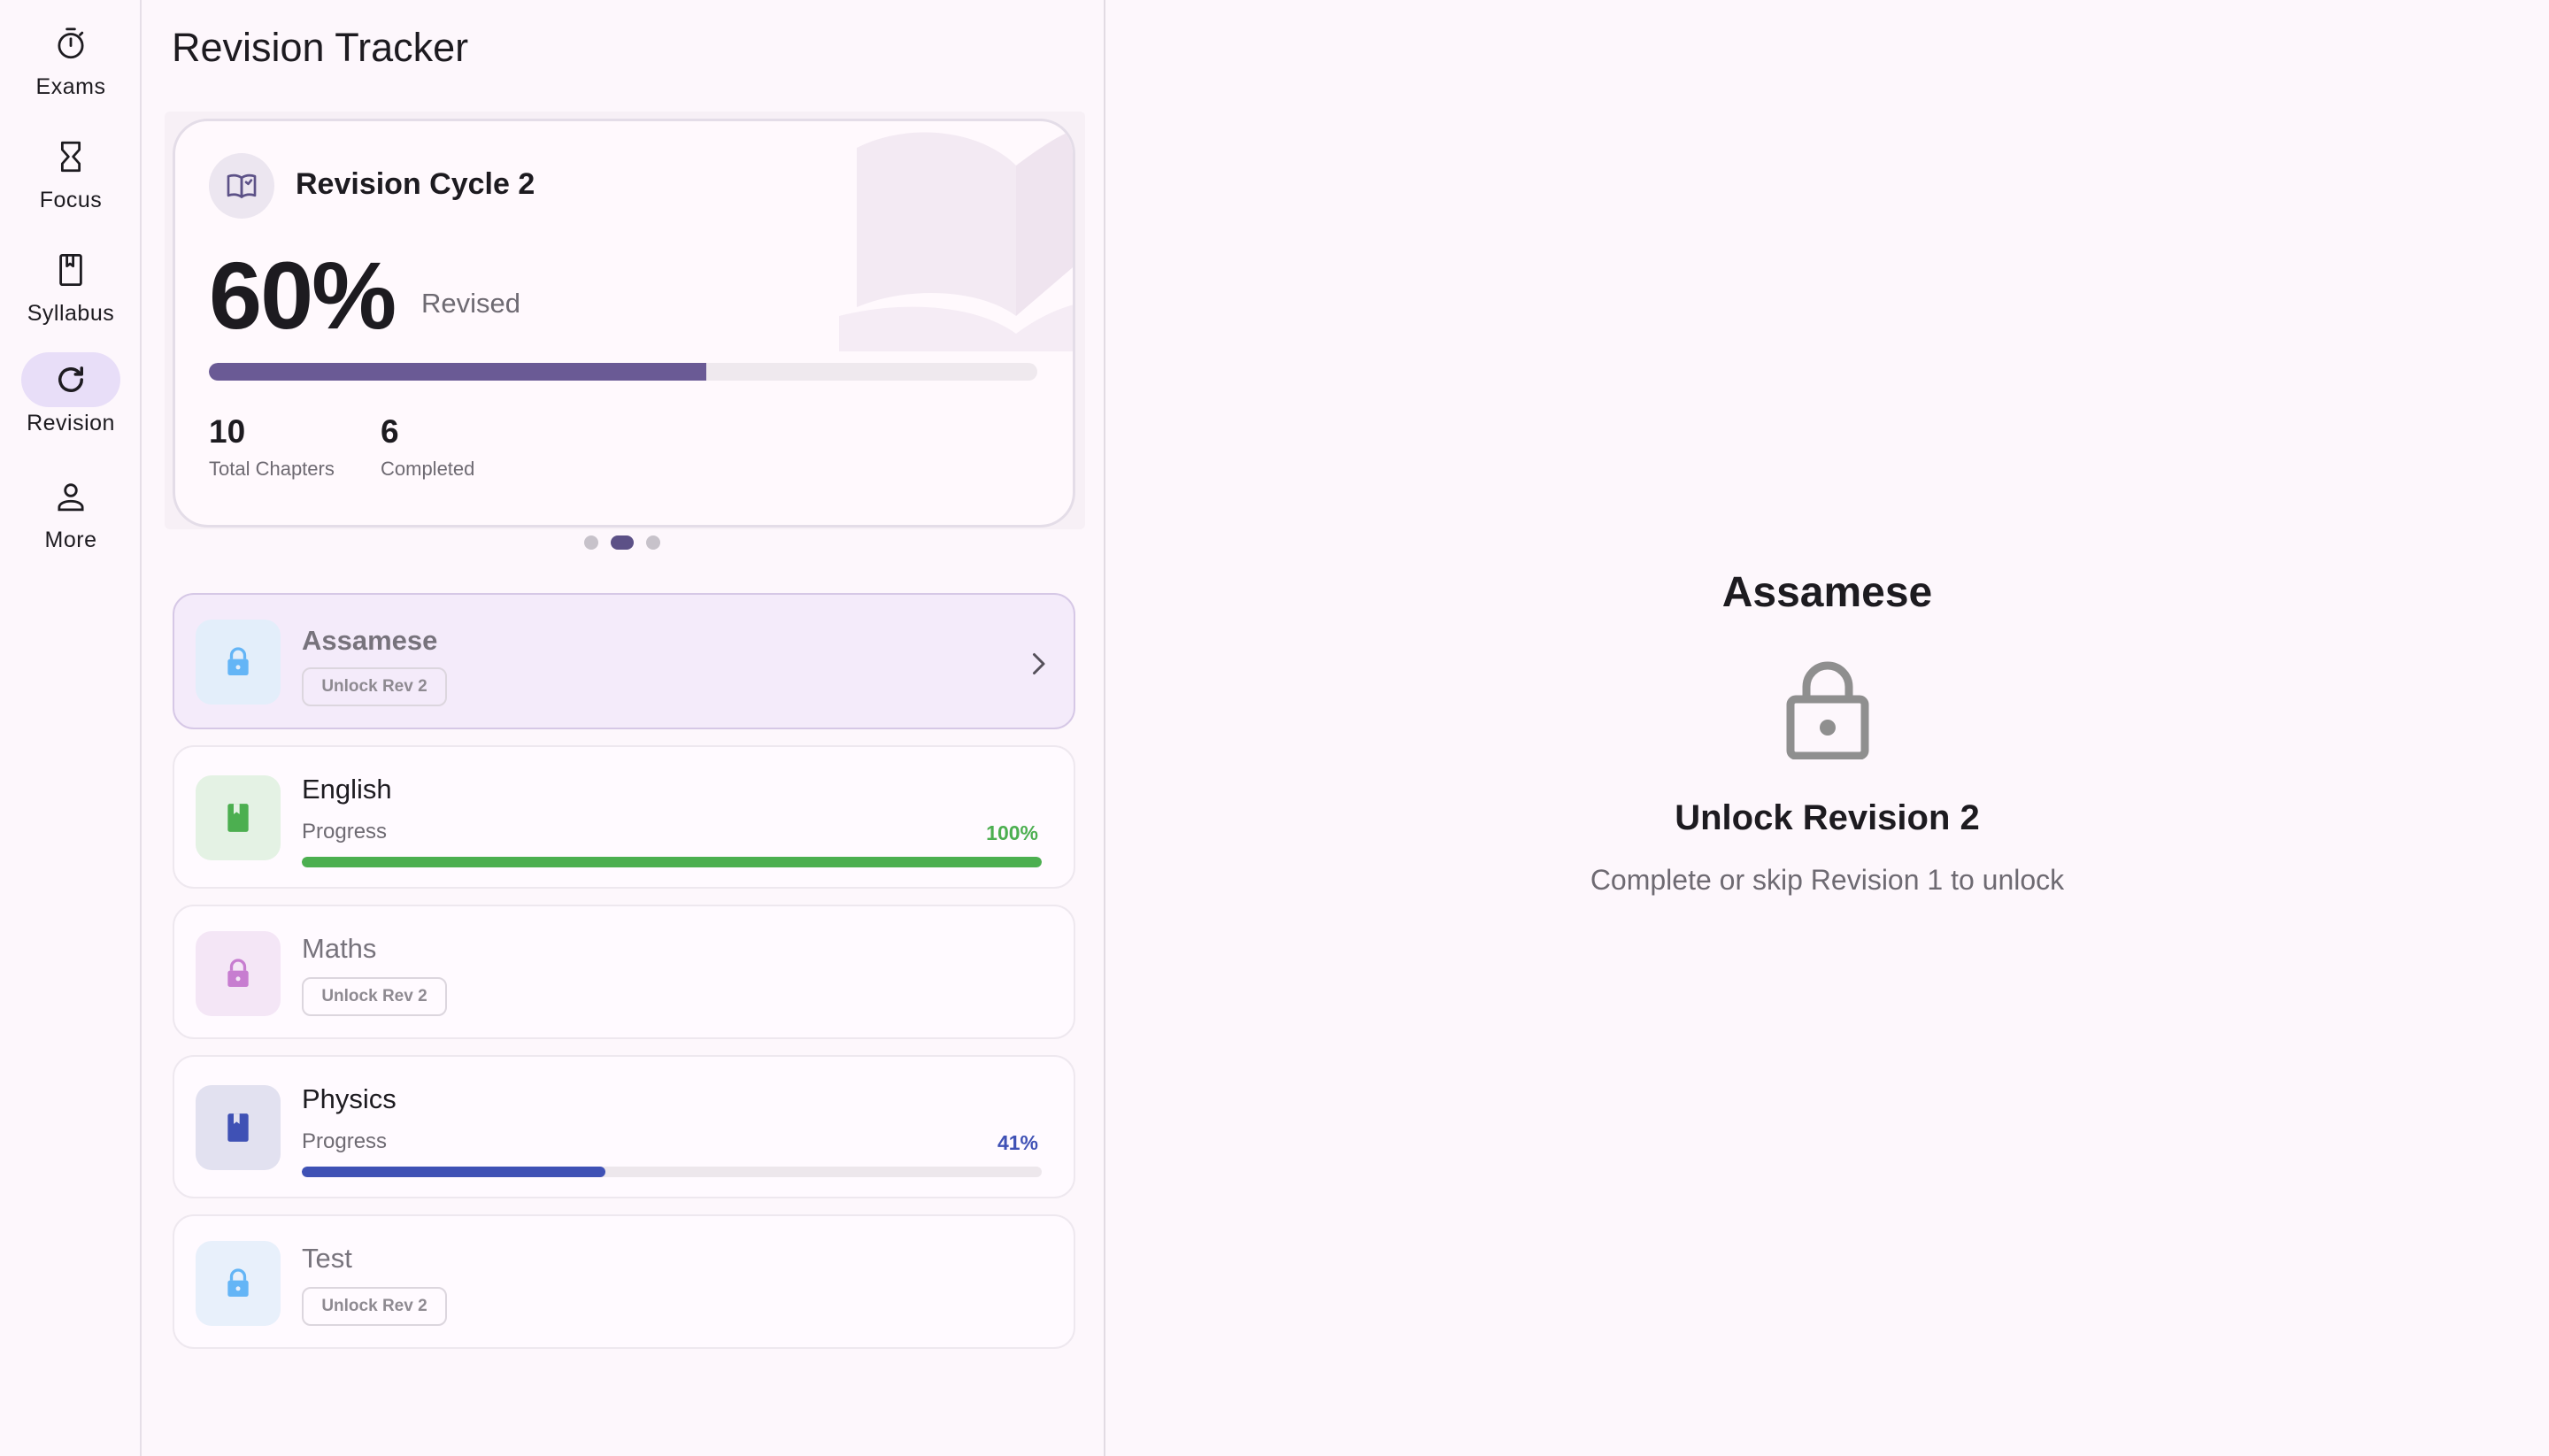  I want to click on revised-label: Revised, so click(471, 303).